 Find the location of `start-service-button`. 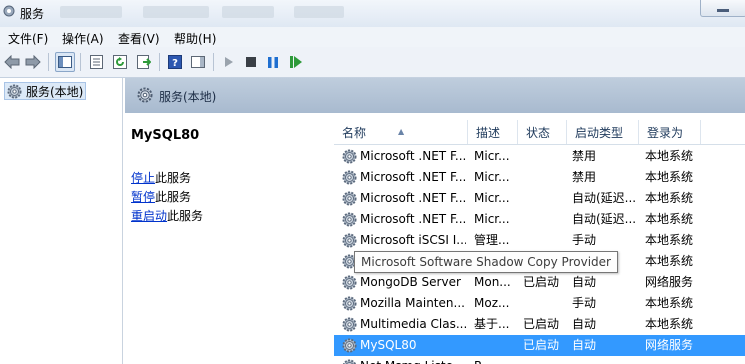

start-service-button is located at coordinates (229, 62).